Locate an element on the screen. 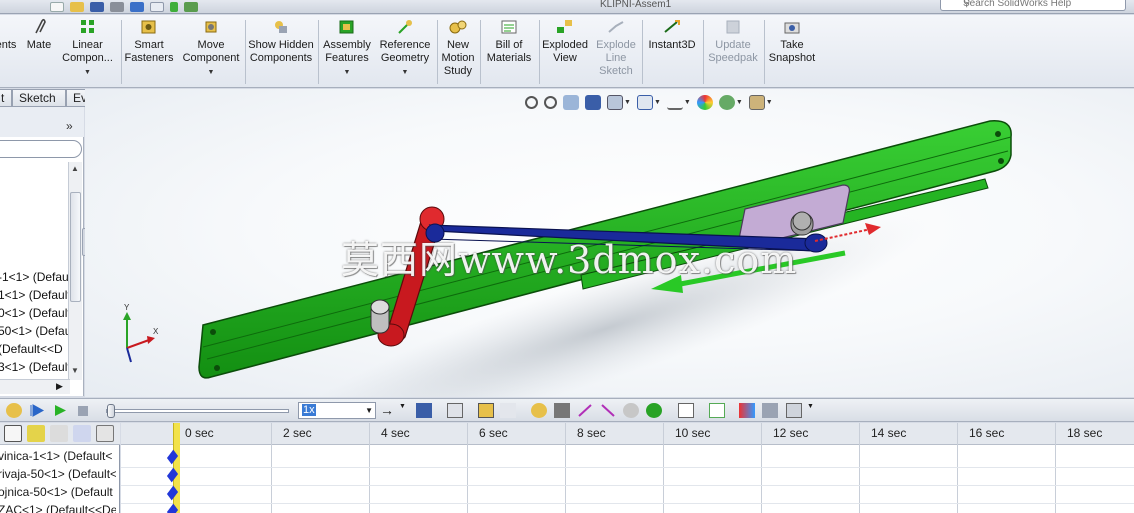  animation-wizard-icon is located at coordinates (455, 410).